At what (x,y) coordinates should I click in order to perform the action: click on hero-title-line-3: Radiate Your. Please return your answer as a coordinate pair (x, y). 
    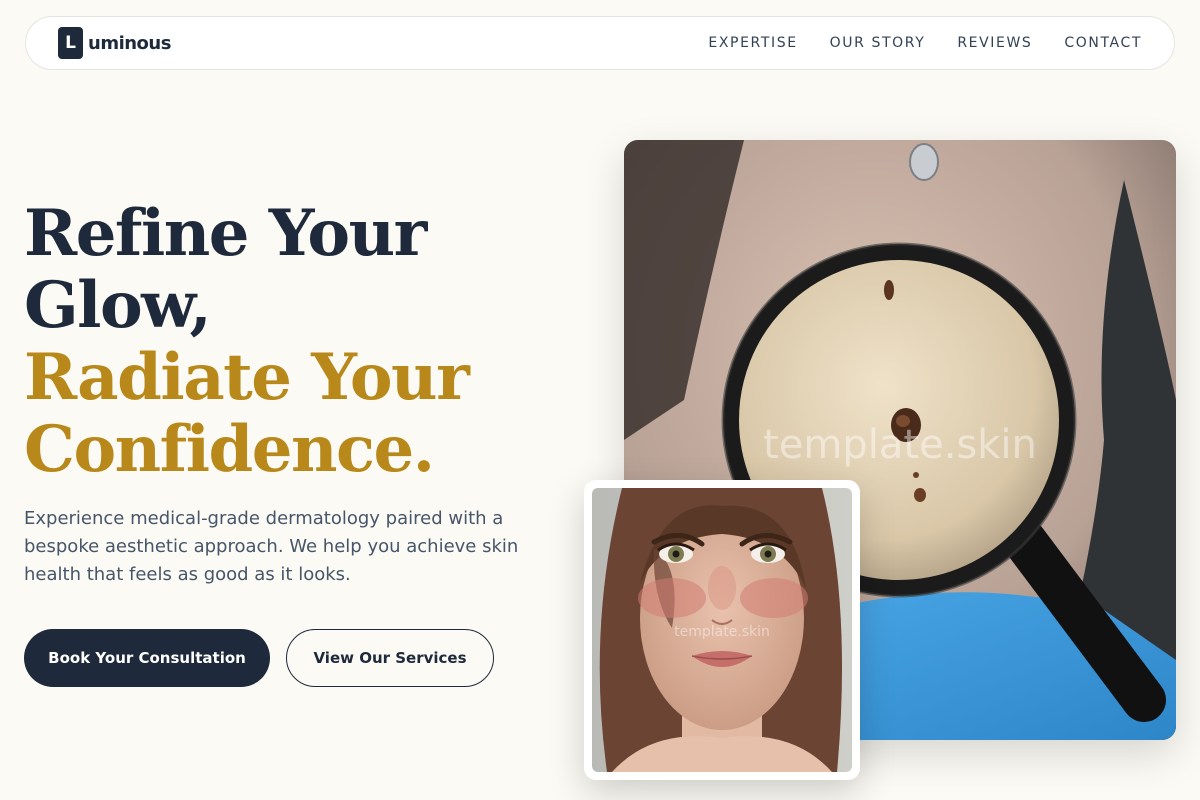
    Looking at the image, I should click on (247, 377).